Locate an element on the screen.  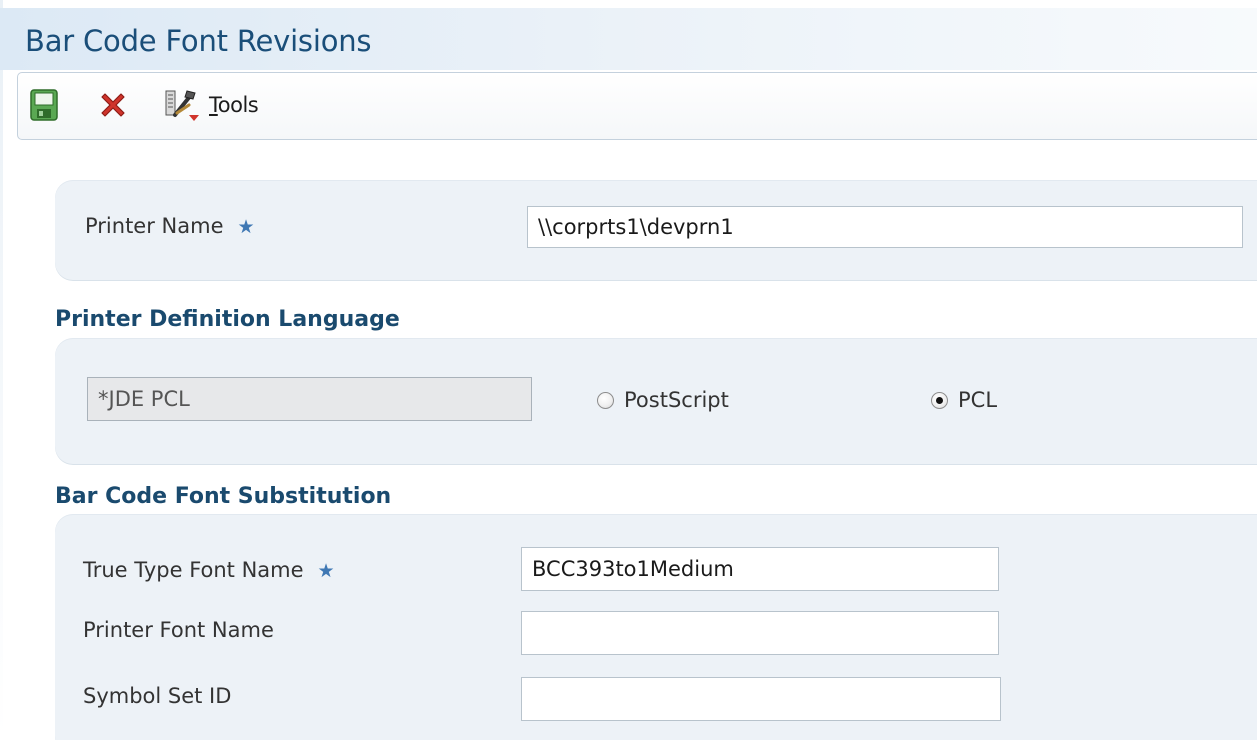
pdl-current-value-field is located at coordinates (309, 399).